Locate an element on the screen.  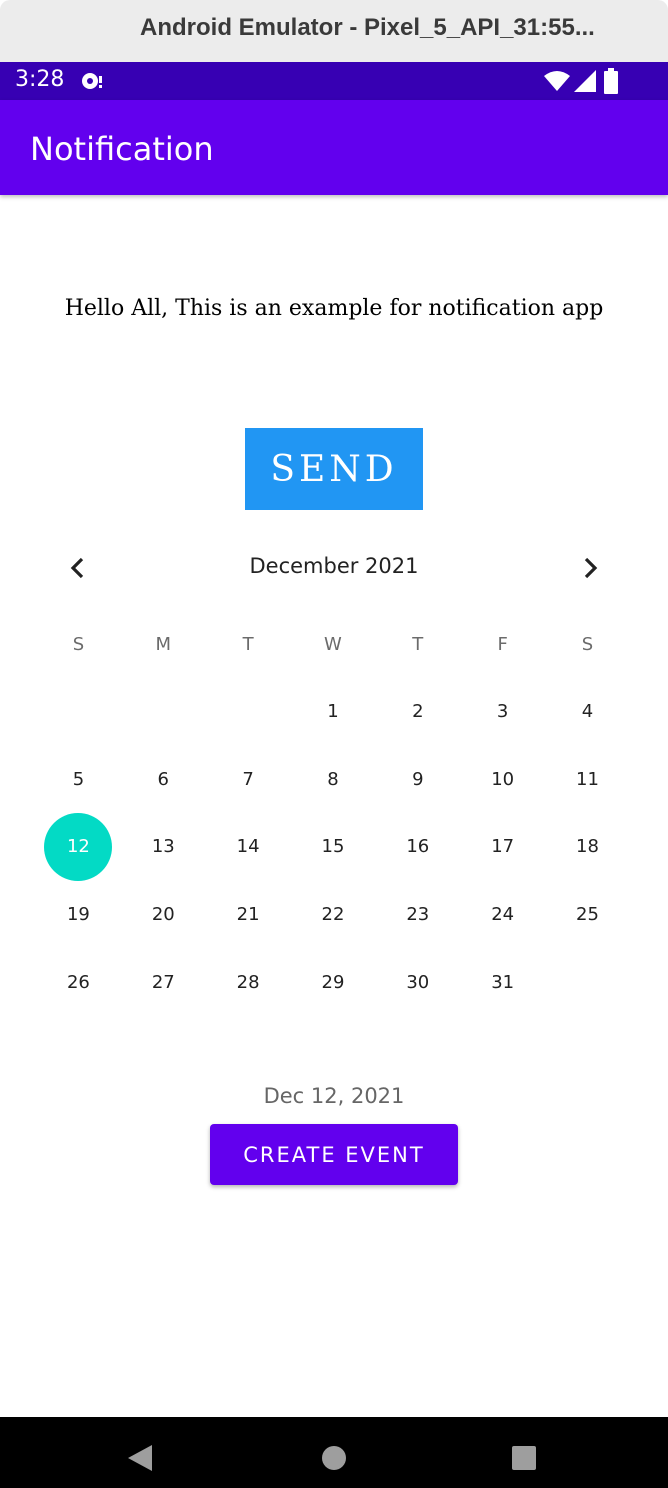
calendar-day: 2 is located at coordinates (417, 712).